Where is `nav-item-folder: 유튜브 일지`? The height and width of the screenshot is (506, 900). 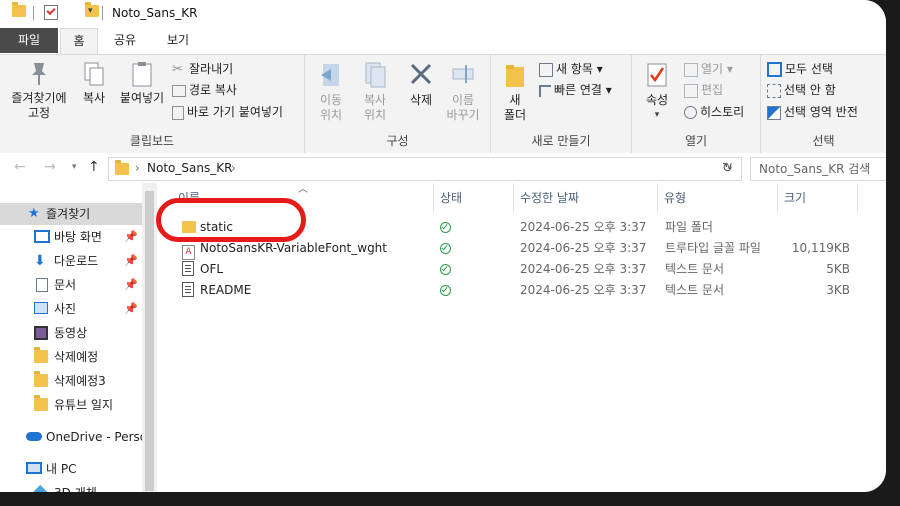
nav-item-folder: 유튜브 일지 is located at coordinates (71, 405).